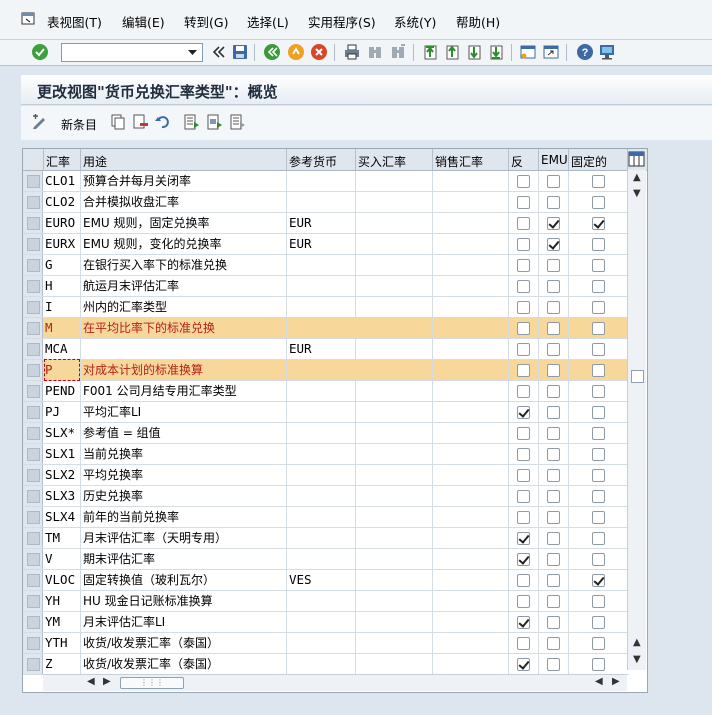 The width and height of the screenshot is (712, 715). I want to click on cell-rate-type: YH, so click(62, 601).